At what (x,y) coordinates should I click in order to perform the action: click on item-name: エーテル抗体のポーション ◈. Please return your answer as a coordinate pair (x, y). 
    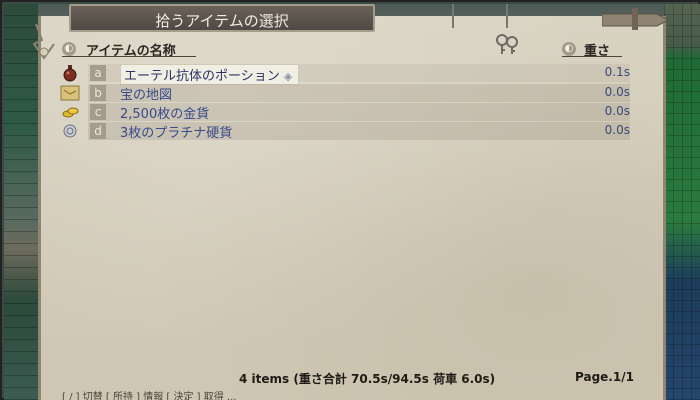
    Looking at the image, I should click on (210, 74).